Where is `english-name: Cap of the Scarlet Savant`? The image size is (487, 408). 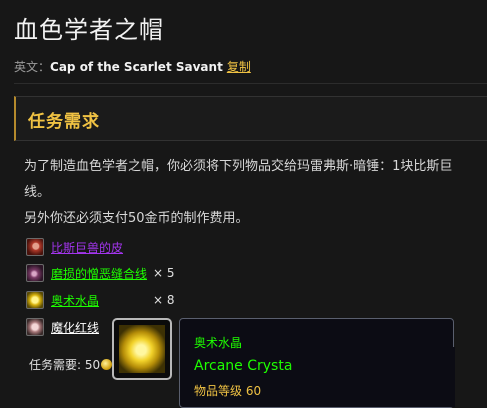
english-name: Cap of the Scarlet Savant is located at coordinates (136, 67).